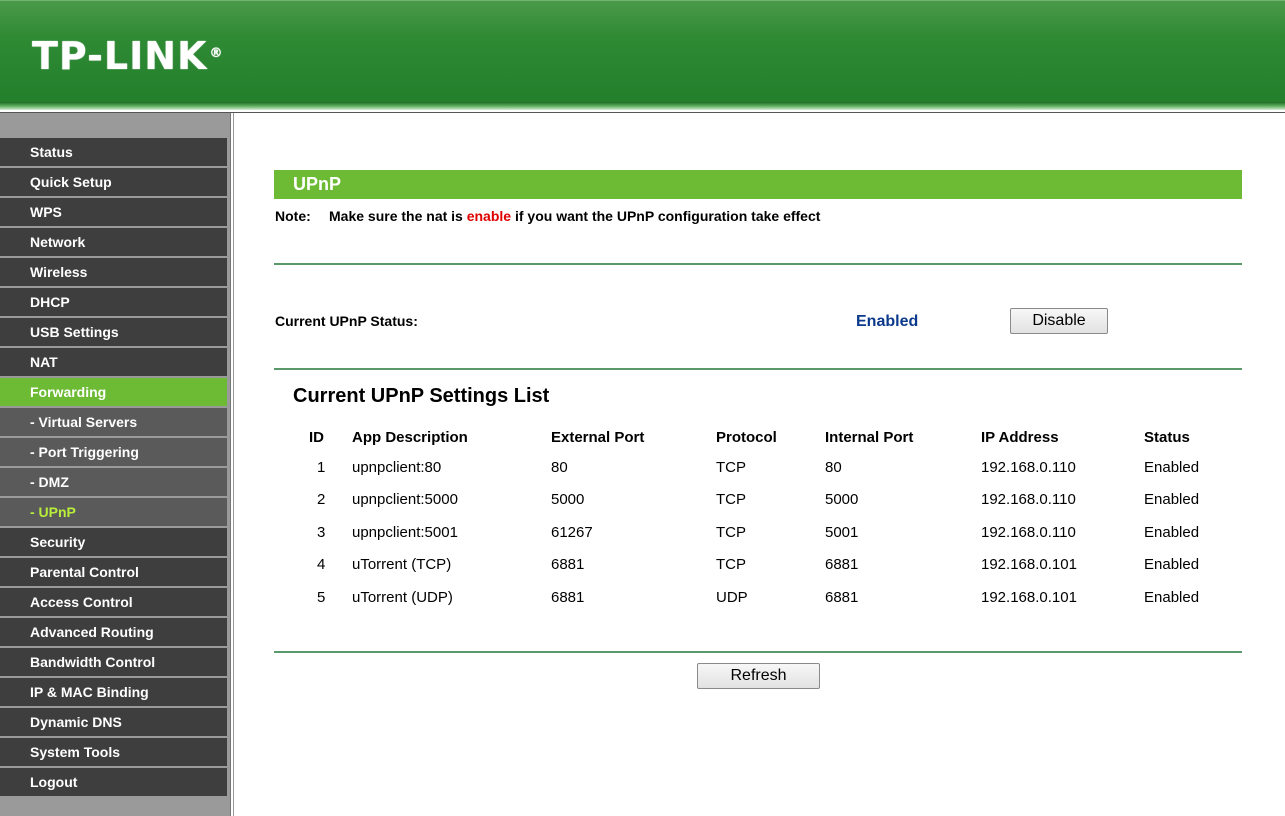  Describe the element at coordinates (1167, 437) in the screenshot. I see `col-header-status: Status` at that location.